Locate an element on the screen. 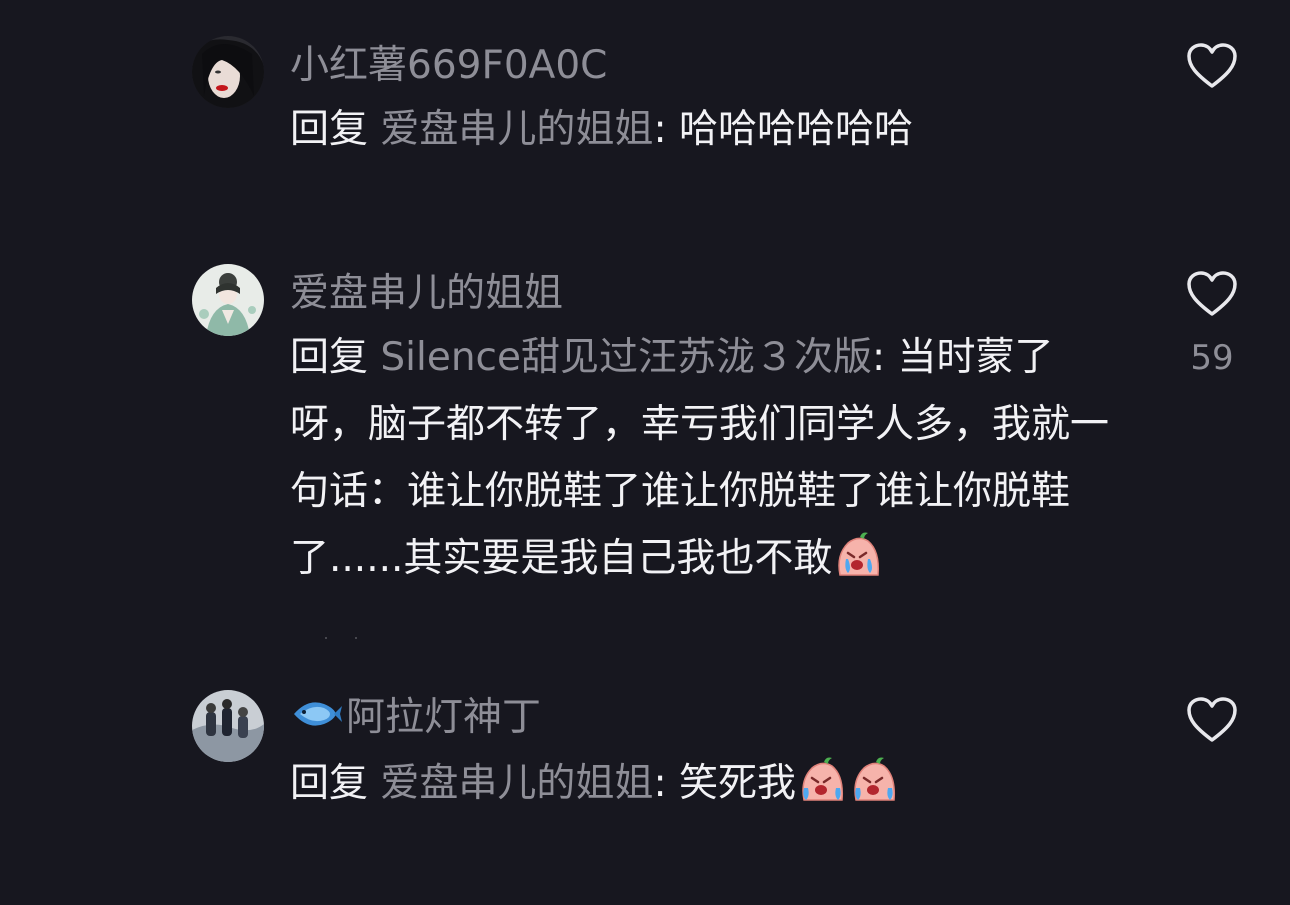 This screenshot has height=905, width=1290. comment-text: 回复 爱盘串儿的姐姐: 笑死我 is located at coordinates (700, 783).